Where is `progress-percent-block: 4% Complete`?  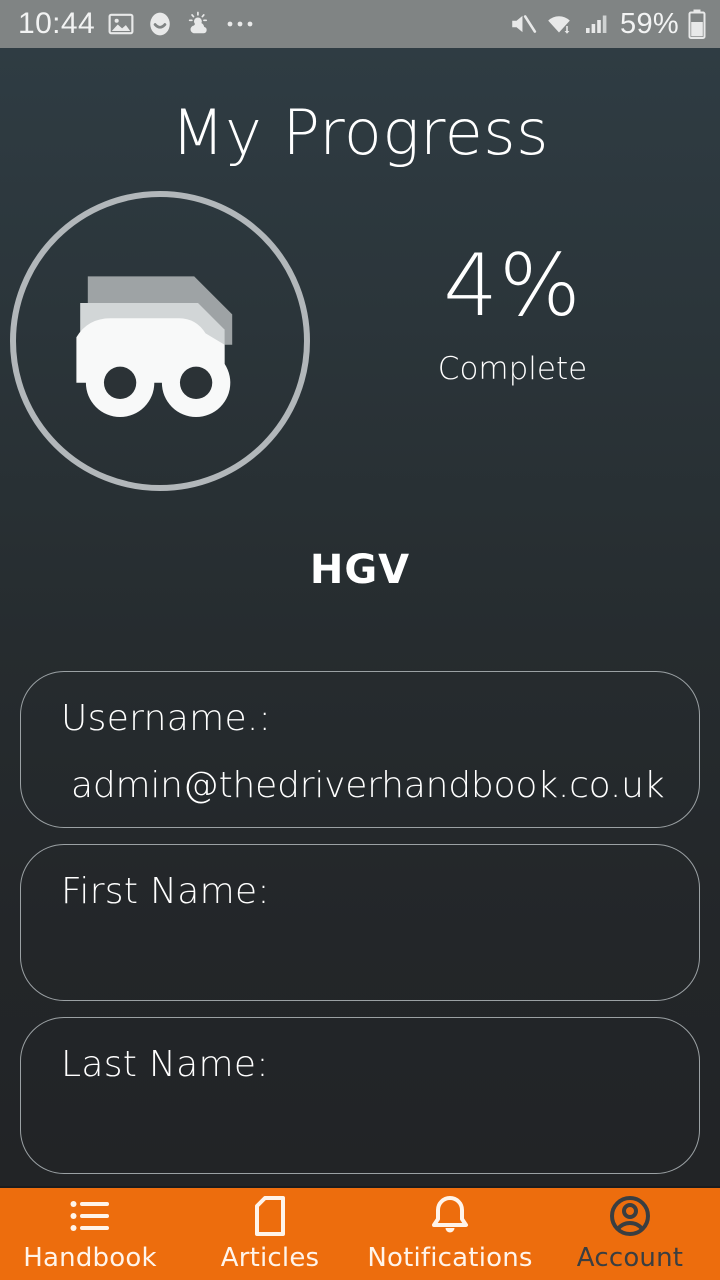
progress-percent-block: 4% Complete is located at coordinates (512, 315).